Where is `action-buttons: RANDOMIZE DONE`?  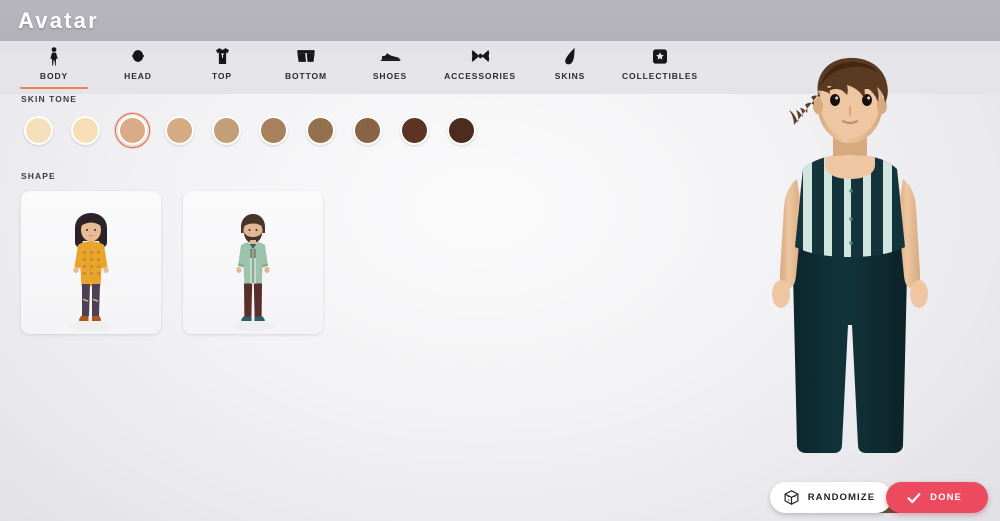 action-buttons: RANDOMIZE DONE is located at coordinates (878, 497).